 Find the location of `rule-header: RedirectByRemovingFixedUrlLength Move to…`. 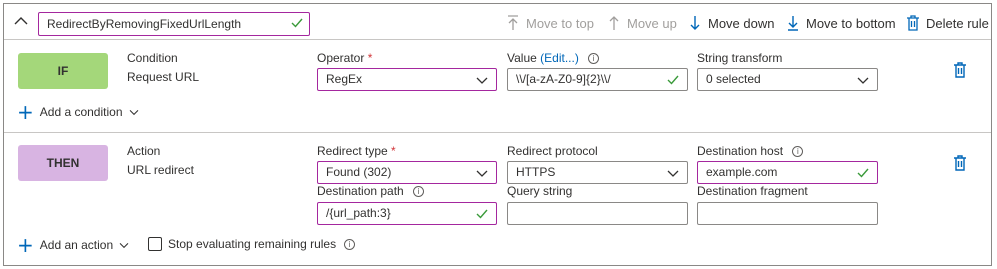

rule-header: RedirectByRemovingFixedUrlLength Move to… is located at coordinates (497, 22).